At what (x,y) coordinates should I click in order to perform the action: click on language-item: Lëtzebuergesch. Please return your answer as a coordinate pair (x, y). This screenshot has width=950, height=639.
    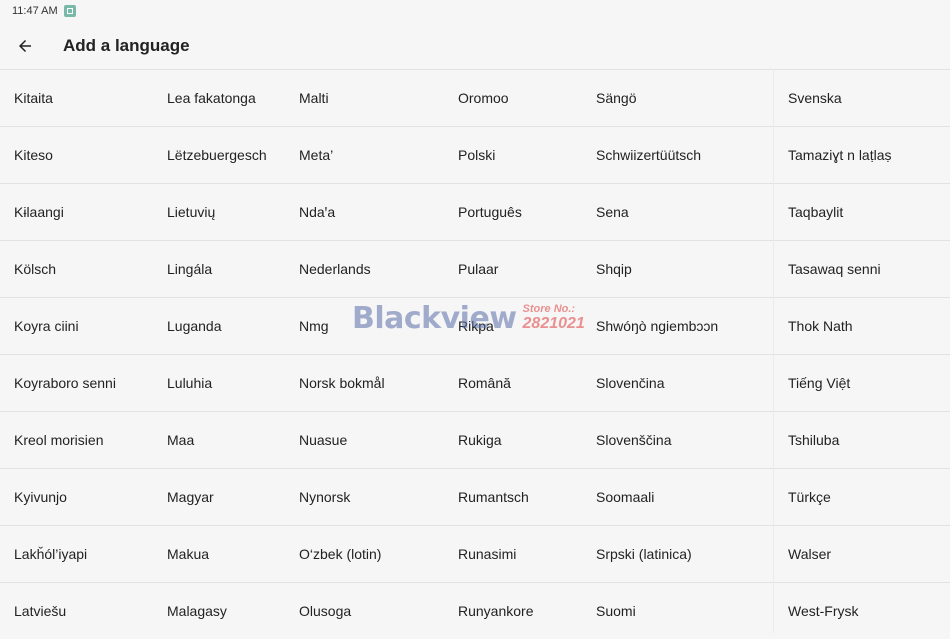
    Looking at the image, I should click on (217, 155).